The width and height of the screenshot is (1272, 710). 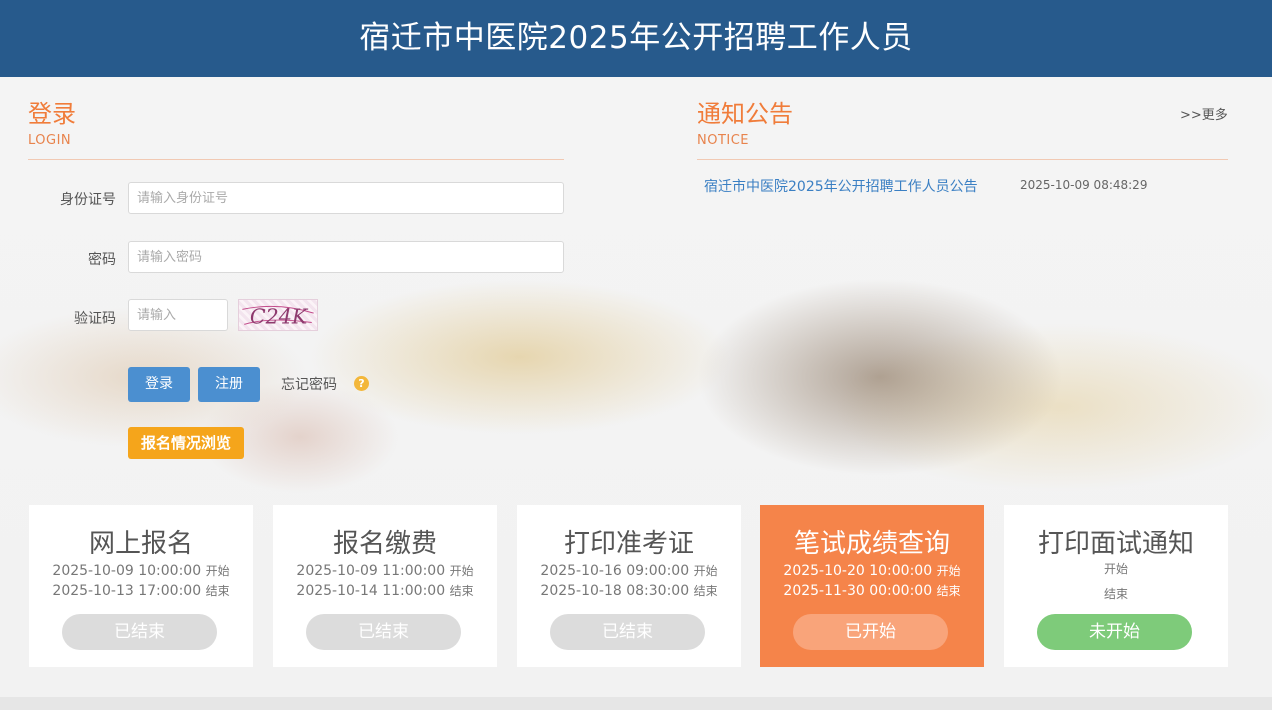 I want to click on stage-title: 笔试成绩查询, so click(x=871, y=544).